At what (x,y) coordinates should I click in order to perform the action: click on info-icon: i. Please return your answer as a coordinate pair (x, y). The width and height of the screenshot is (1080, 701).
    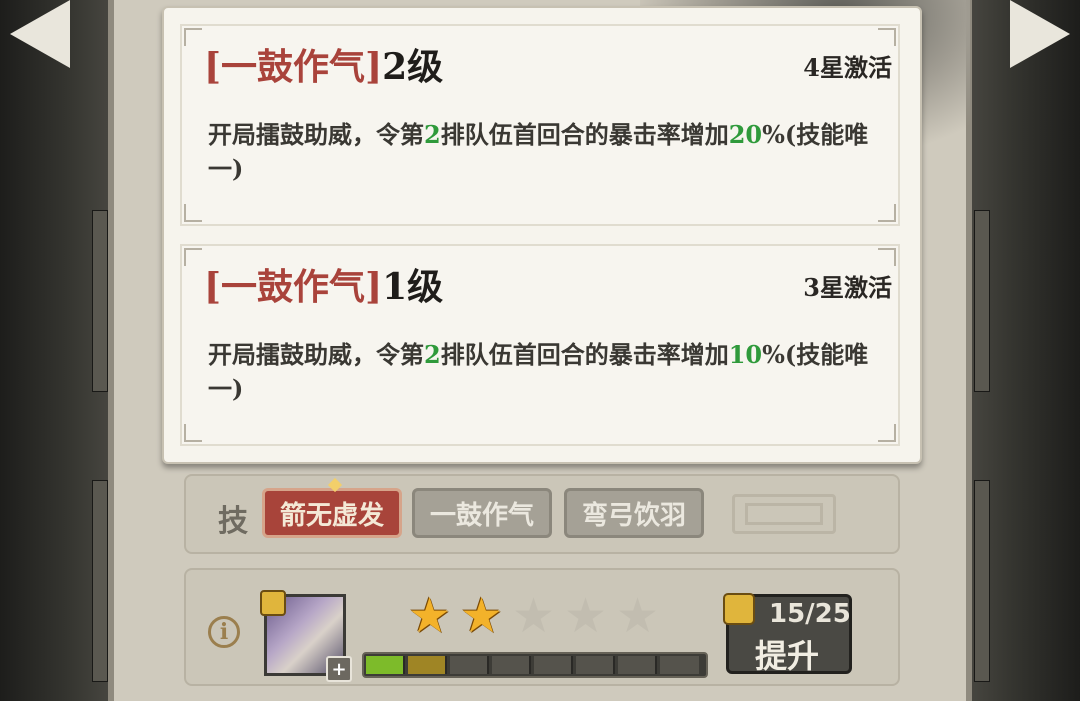
    Looking at the image, I should click on (224, 632).